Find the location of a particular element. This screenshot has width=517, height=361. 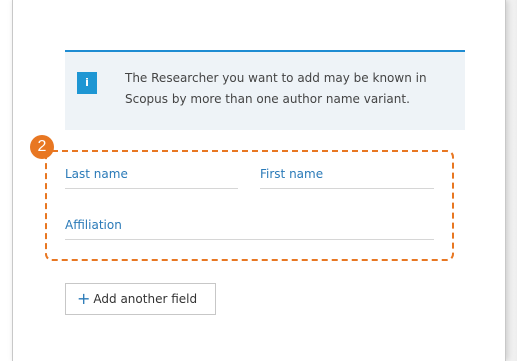

add-another-field-button: + Add another field is located at coordinates (140, 299).